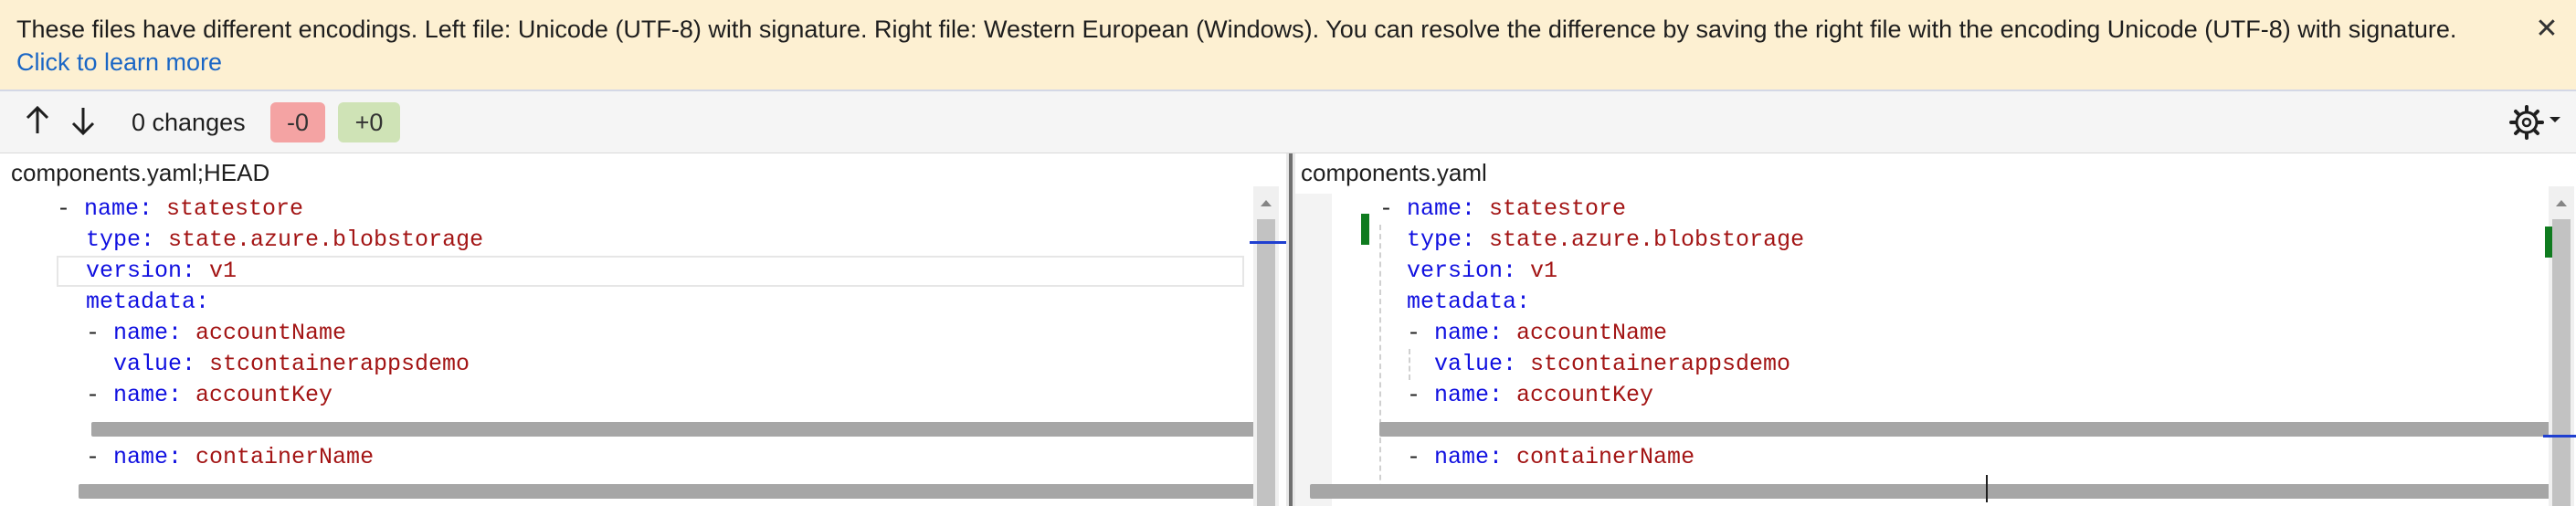 Image resolution: width=2576 pixels, height=506 pixels. What do you see at coordinates (1987, 488) in the screenshot?
I see `text-caret` at bounding box center [1987, 488].